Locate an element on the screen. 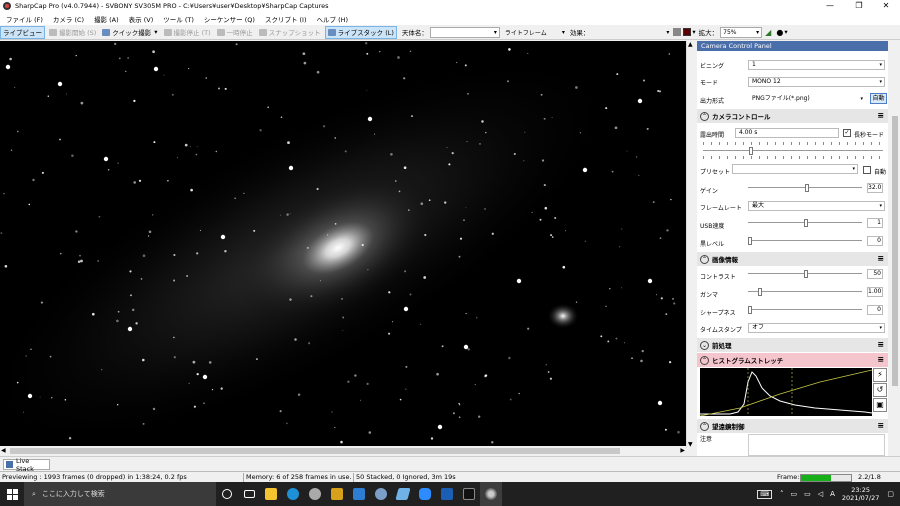  sharpness-value: 0 is located at coordinates (875, 310).